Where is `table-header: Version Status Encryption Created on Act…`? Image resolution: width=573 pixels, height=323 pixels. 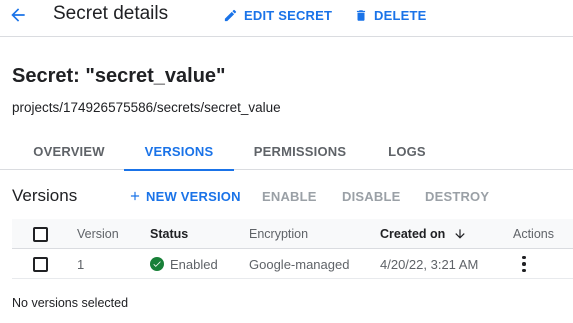 table-header: Version Status Encryption Created on Act… is located at coordinates (292, 234).